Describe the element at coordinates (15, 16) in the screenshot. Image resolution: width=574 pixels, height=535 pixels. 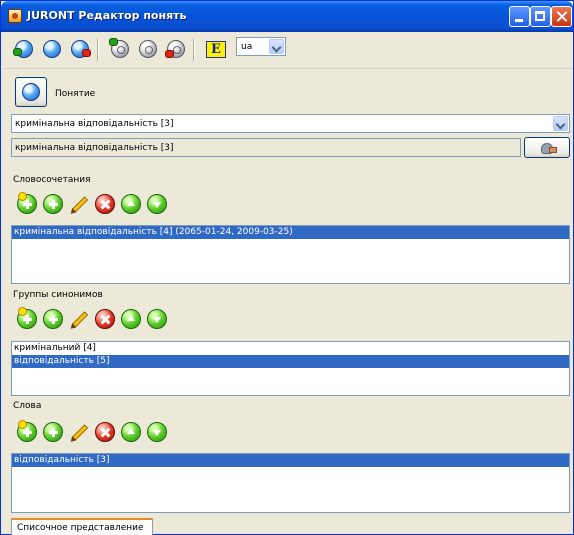
I see `app-icon` at that location.